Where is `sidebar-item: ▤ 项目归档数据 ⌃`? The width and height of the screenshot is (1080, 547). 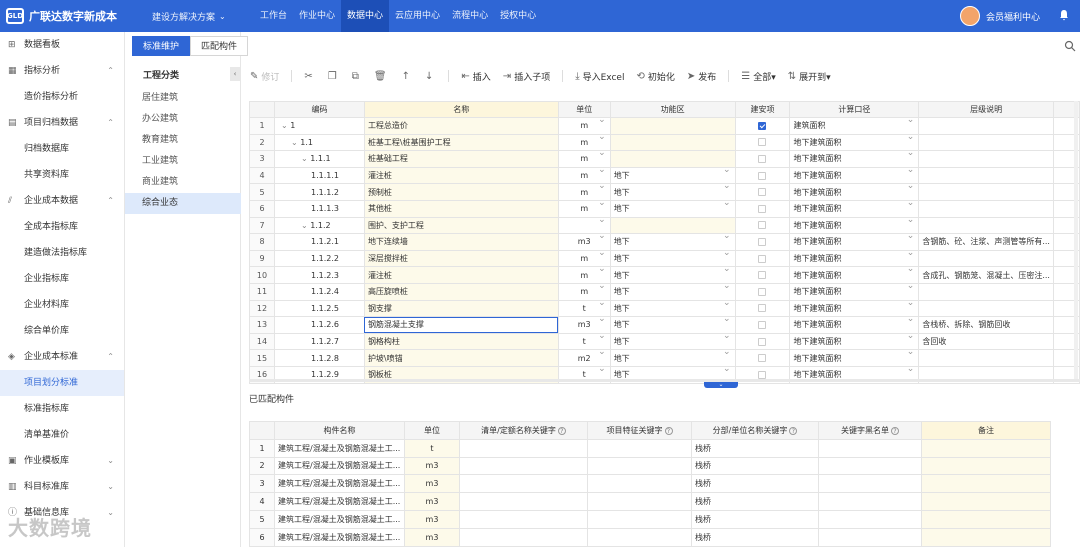 sidebar-item: ▤ 项目归档数据 ⌃ is located at coordinates (62, 123).